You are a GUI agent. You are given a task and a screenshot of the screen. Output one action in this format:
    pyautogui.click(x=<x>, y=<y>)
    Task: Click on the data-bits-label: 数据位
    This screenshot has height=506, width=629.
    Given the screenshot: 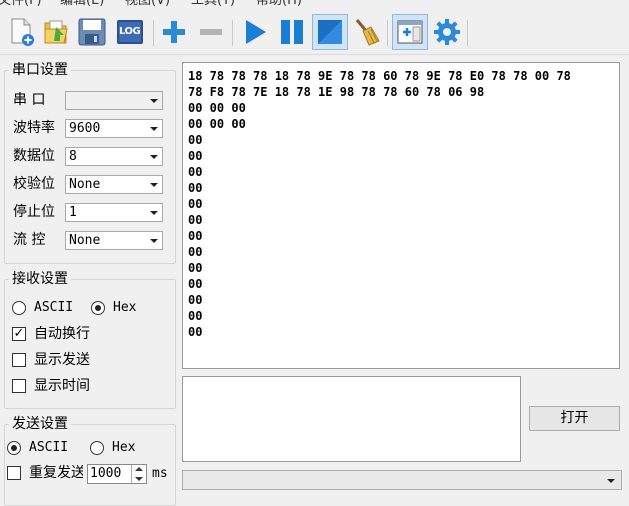 What is the action you would take?
    pyautogui.click(x=34, y=156)
    